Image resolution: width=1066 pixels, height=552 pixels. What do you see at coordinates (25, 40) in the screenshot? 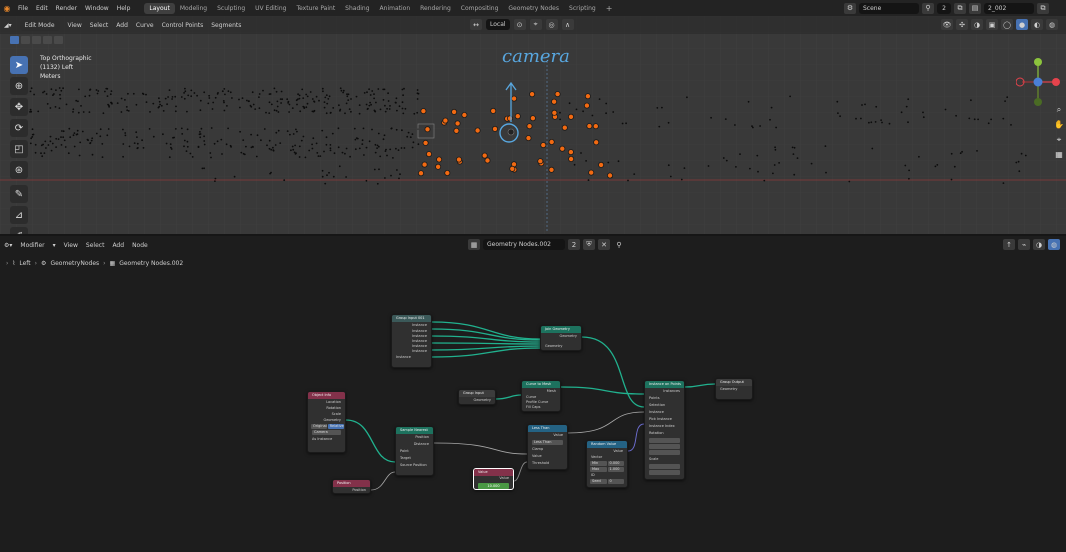
I see `select-mode-extend-icon` at bounding box center [25, 40].